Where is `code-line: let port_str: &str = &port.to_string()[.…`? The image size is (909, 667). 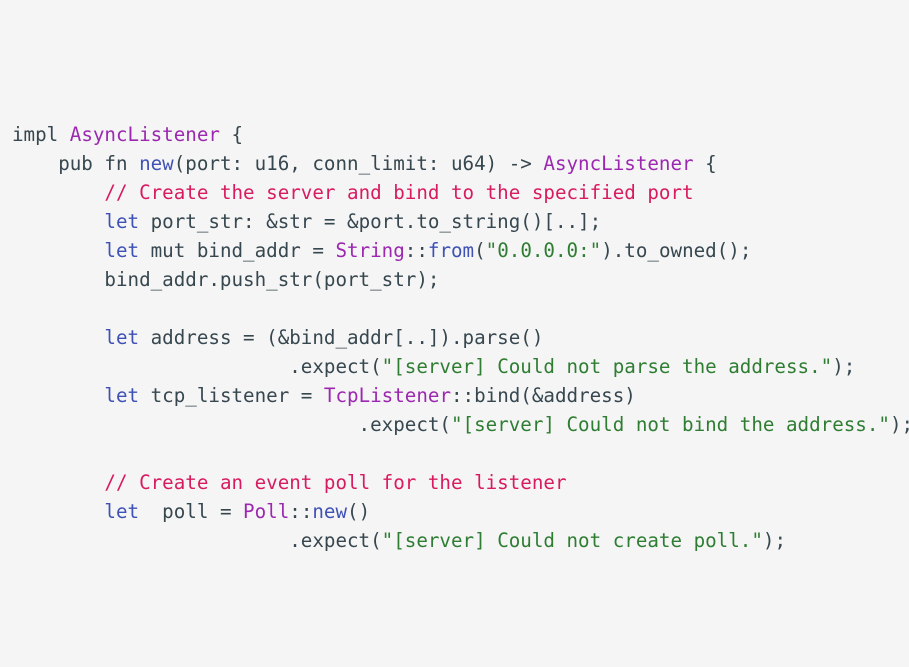 code-line: let port_str: &str = &port.to_string()[.… is located at coordinates (460, 221).